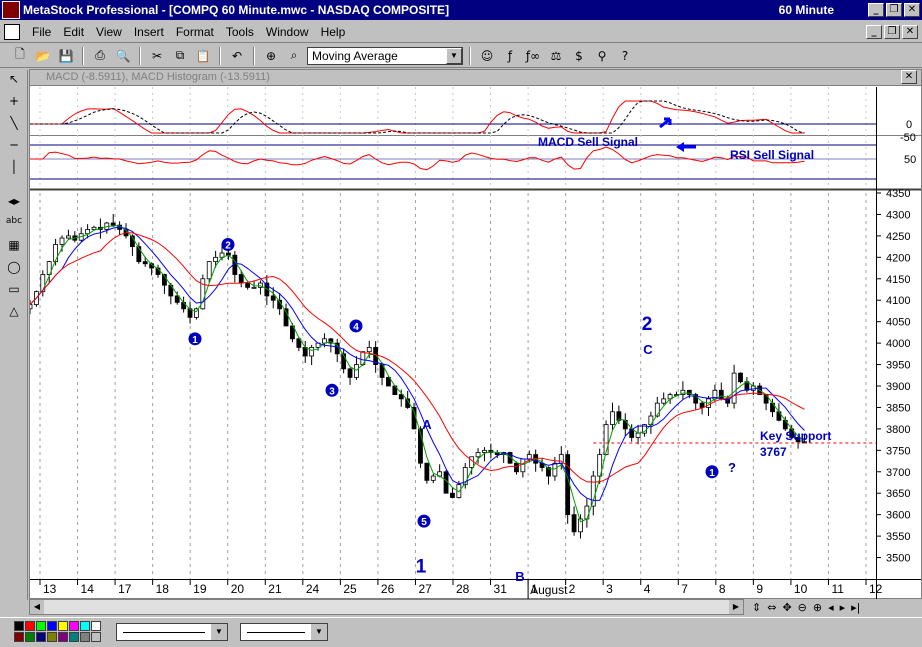  What do you see at coordinates (14, 104) in the screenshot?
I see `crosshair-tool-icon: +` at bounding box center [14, 104].